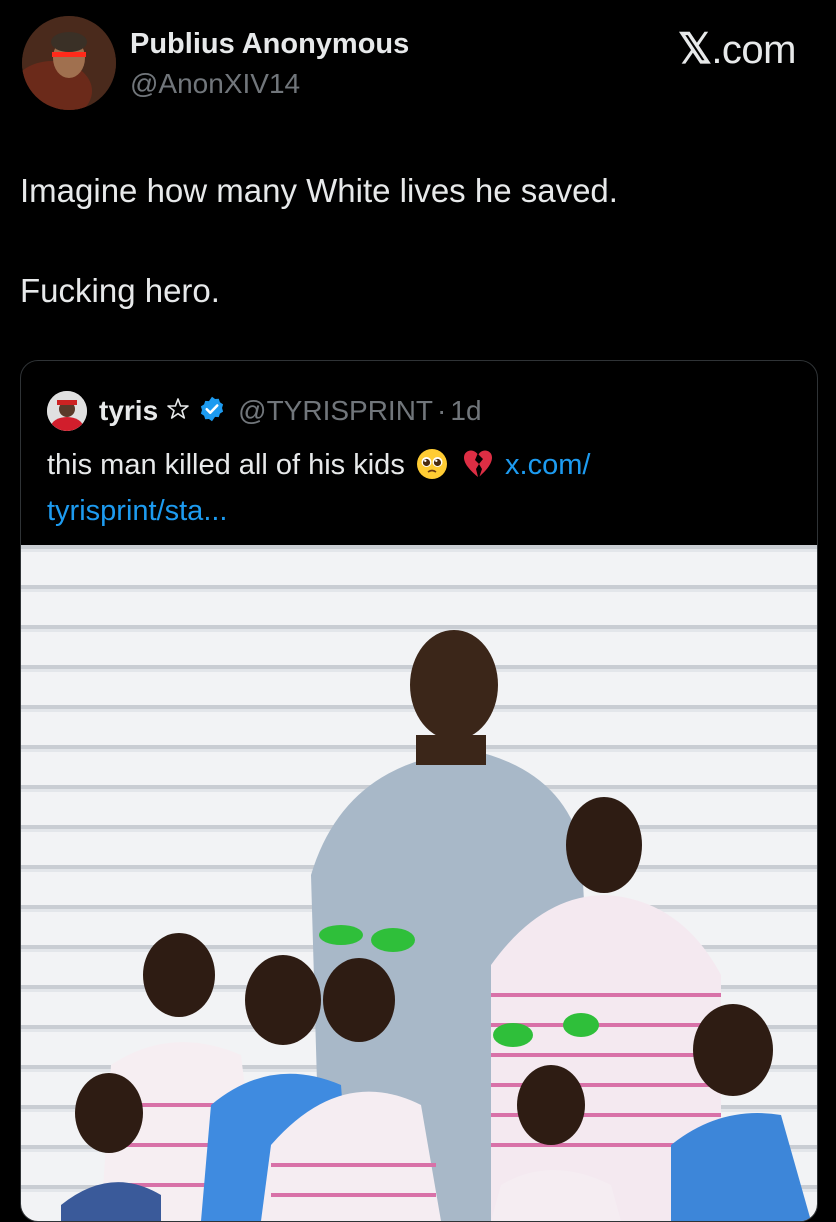 This screenshot has width=836, height=1222. What do you see at coordinates (478, 469) in the screenshot?
I see `broken-heart-icon` at bounding box center [478, 469].